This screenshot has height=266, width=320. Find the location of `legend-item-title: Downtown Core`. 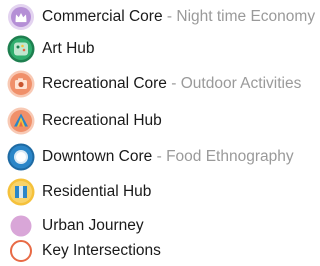

legend-item-title: Downtown Core is located at coordinates (97, 156).